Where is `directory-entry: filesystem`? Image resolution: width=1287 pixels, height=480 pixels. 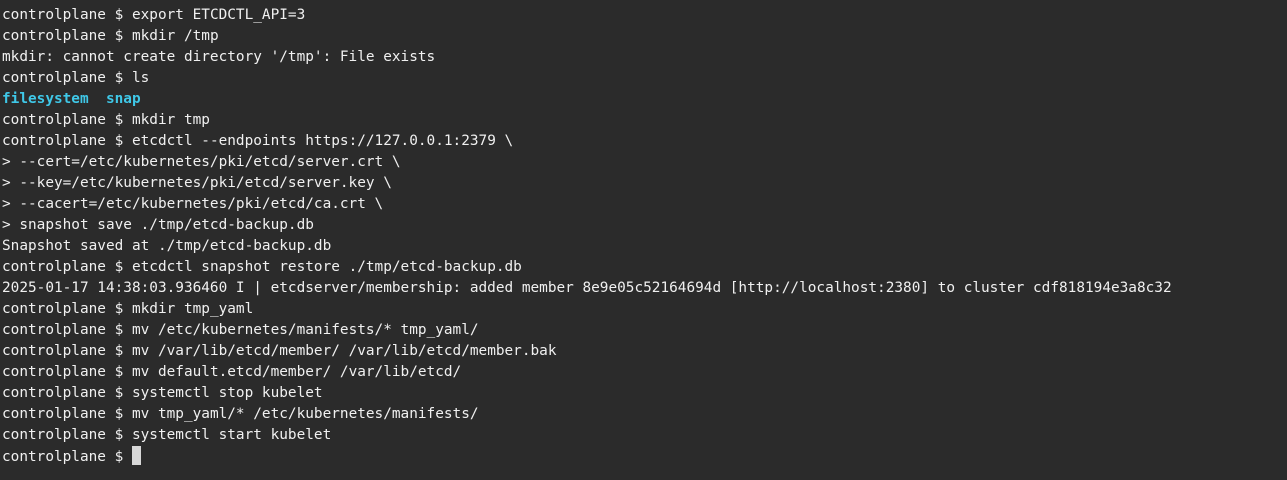
directory-entry: filesystem is located at coordinates (45, 99).